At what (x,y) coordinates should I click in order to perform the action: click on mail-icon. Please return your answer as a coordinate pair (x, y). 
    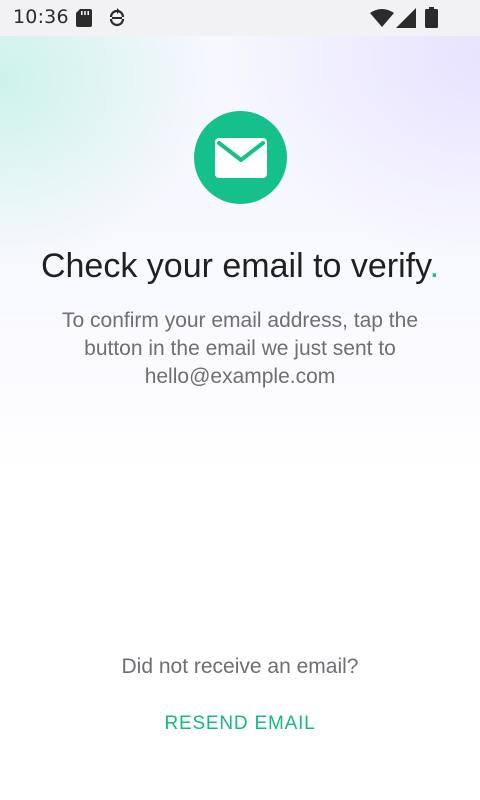
    Looking at the image, I should click on (241, 158).